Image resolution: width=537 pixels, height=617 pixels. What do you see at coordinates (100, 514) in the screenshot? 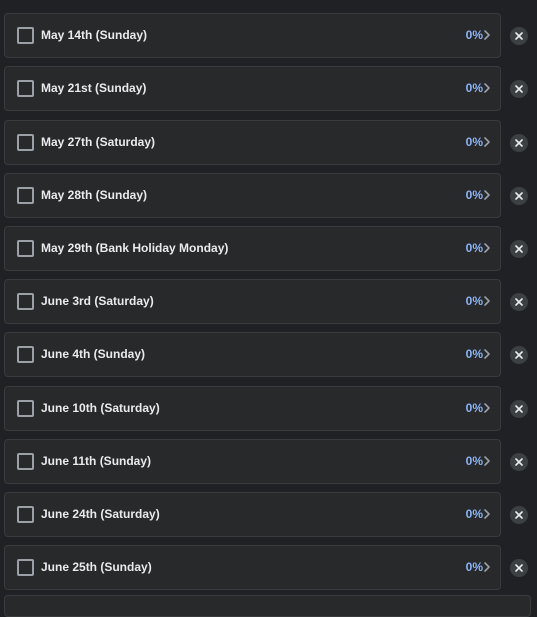
I see `date-item-label: June 24th (Saturday)` at bounding box center [100, 514].